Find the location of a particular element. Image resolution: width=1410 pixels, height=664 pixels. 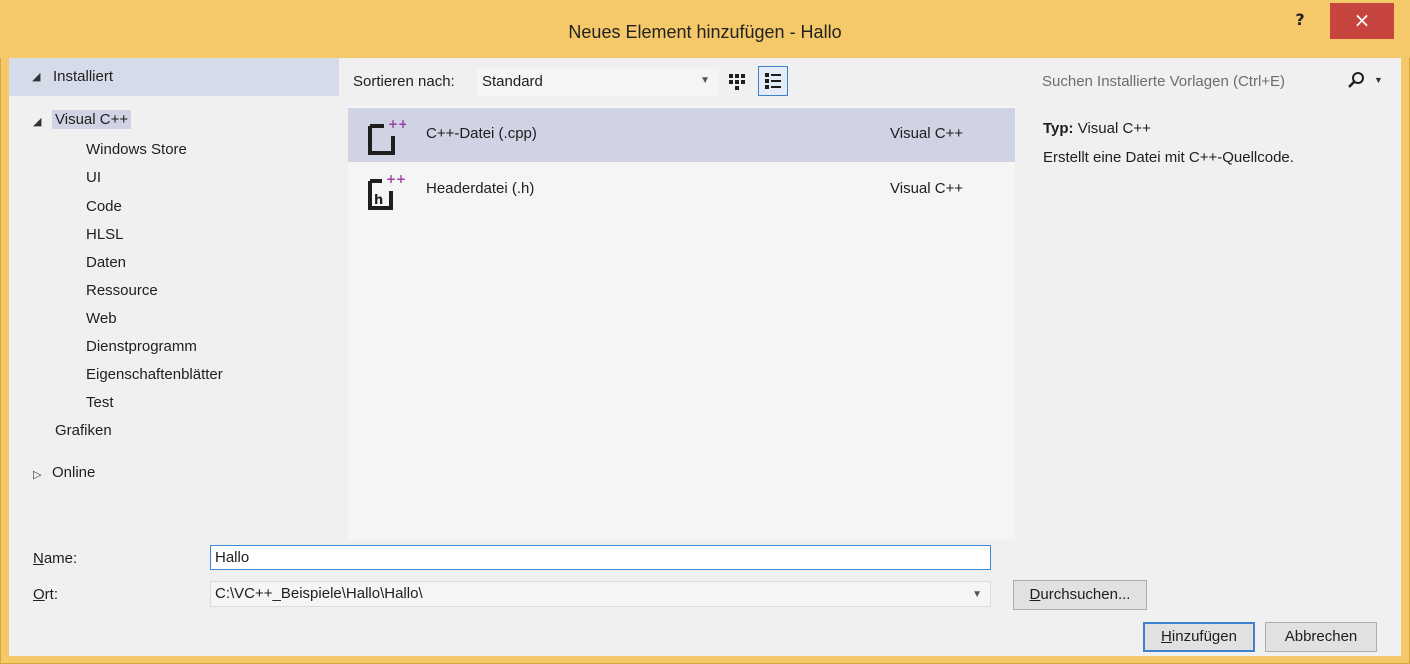

tree-node-online: Online is located at coordinates (73, 472).